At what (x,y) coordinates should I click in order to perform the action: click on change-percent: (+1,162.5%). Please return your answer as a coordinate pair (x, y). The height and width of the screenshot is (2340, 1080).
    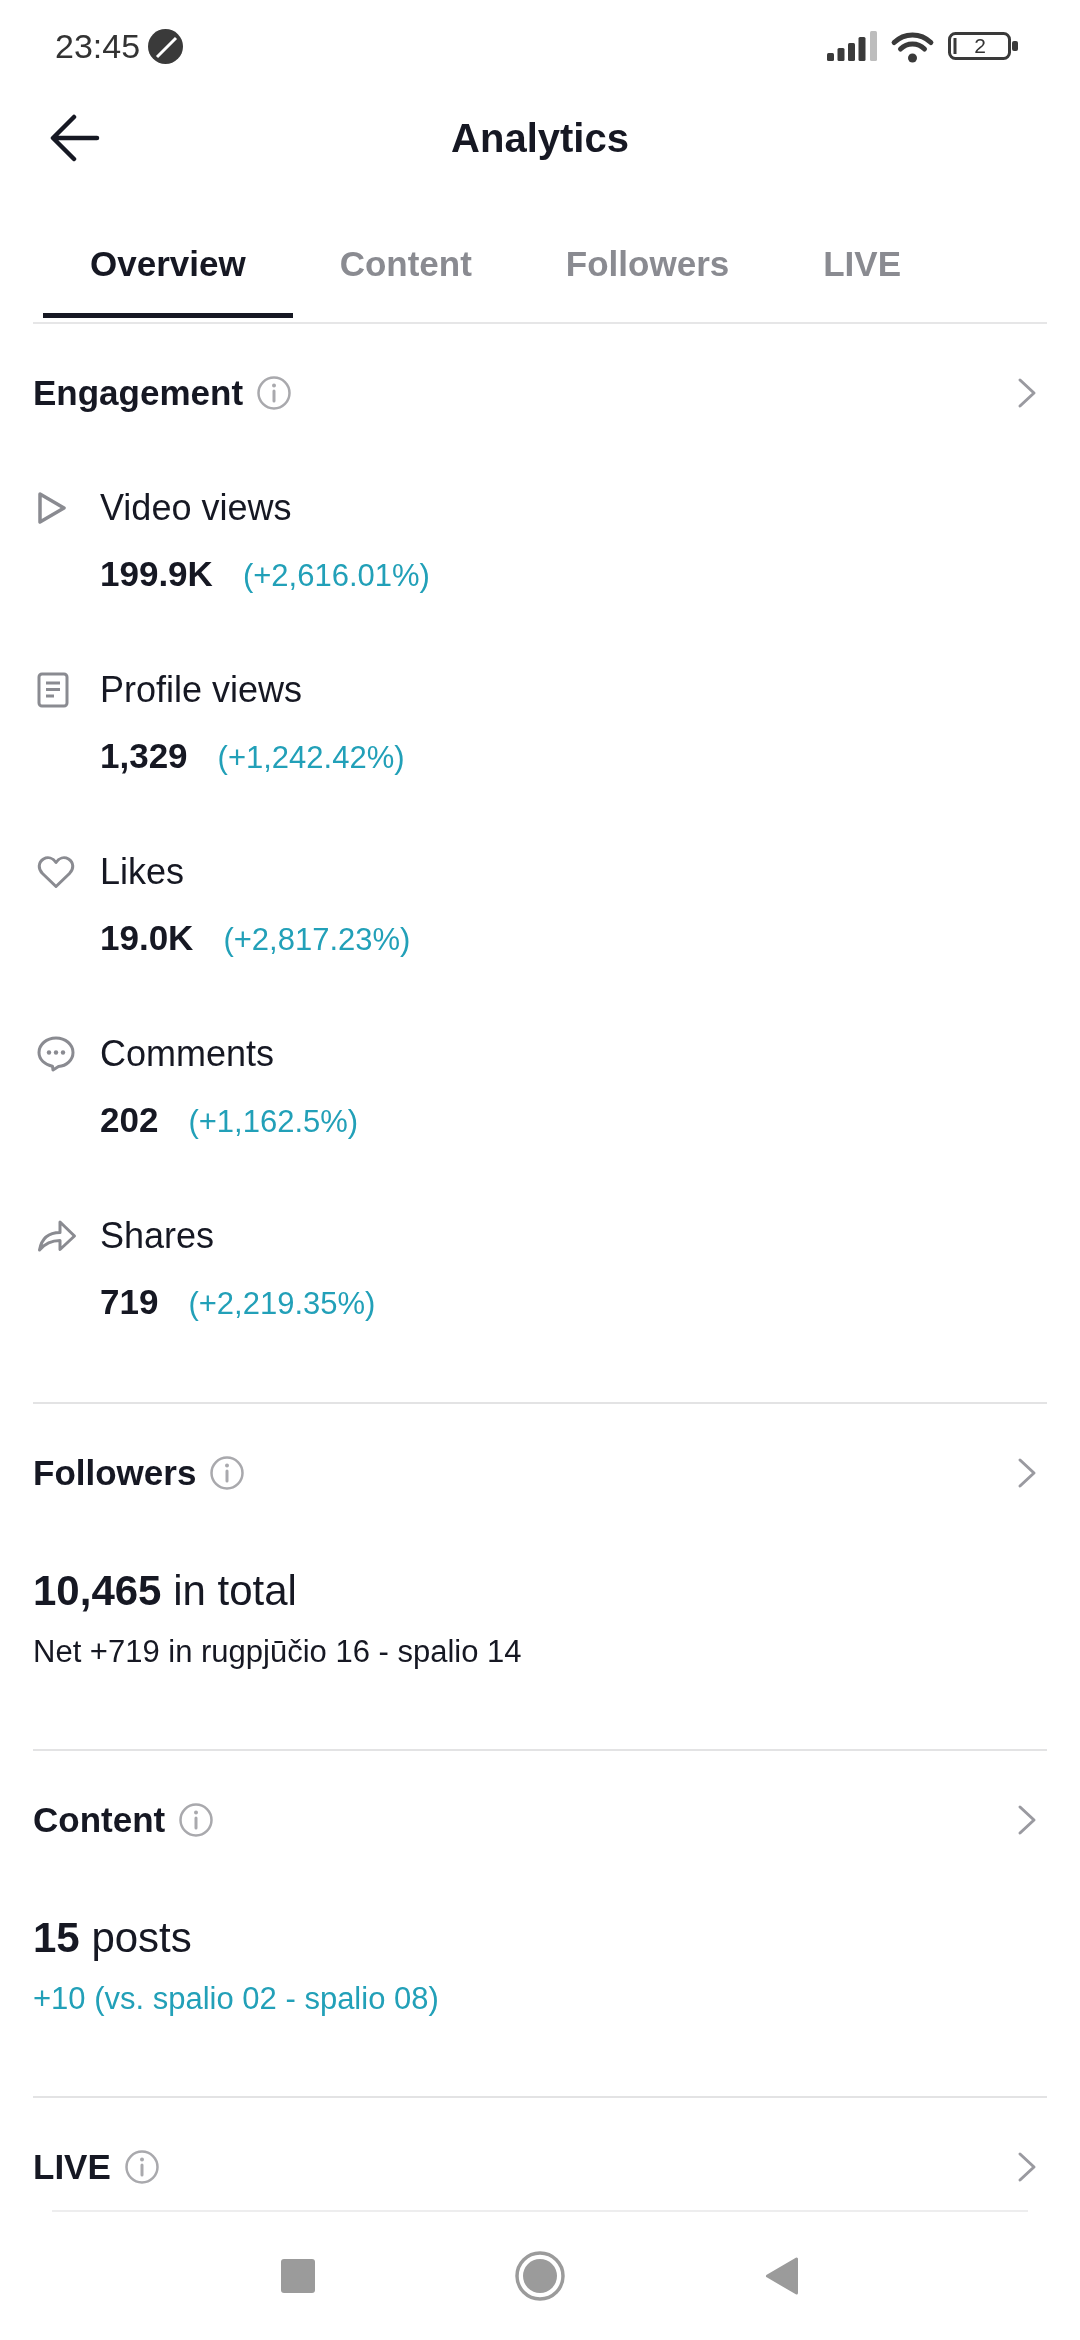
    Looking at the image, I should click on (273, 1122).